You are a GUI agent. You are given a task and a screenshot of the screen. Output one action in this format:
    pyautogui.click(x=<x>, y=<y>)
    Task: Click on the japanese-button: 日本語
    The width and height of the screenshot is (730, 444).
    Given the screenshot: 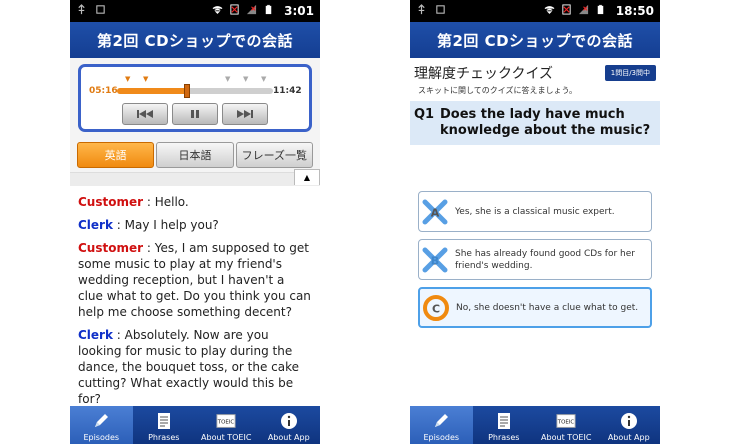 What is the action you would take?
    pyautogui.click(x=195, y=155)
    